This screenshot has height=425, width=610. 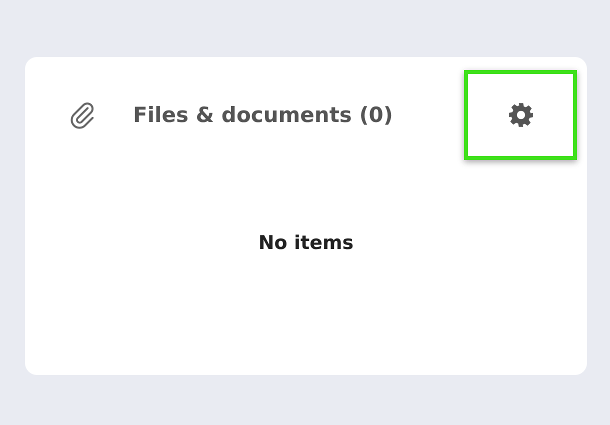 I want to click on settings-button, so click(x=520, y=115).